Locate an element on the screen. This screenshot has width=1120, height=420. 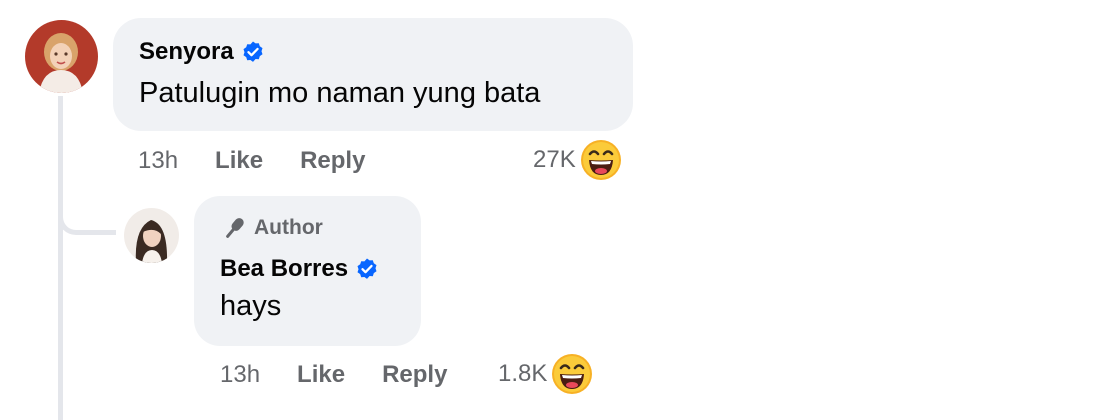
comment-timestamp: 13h is located at coordinates (158, 161).